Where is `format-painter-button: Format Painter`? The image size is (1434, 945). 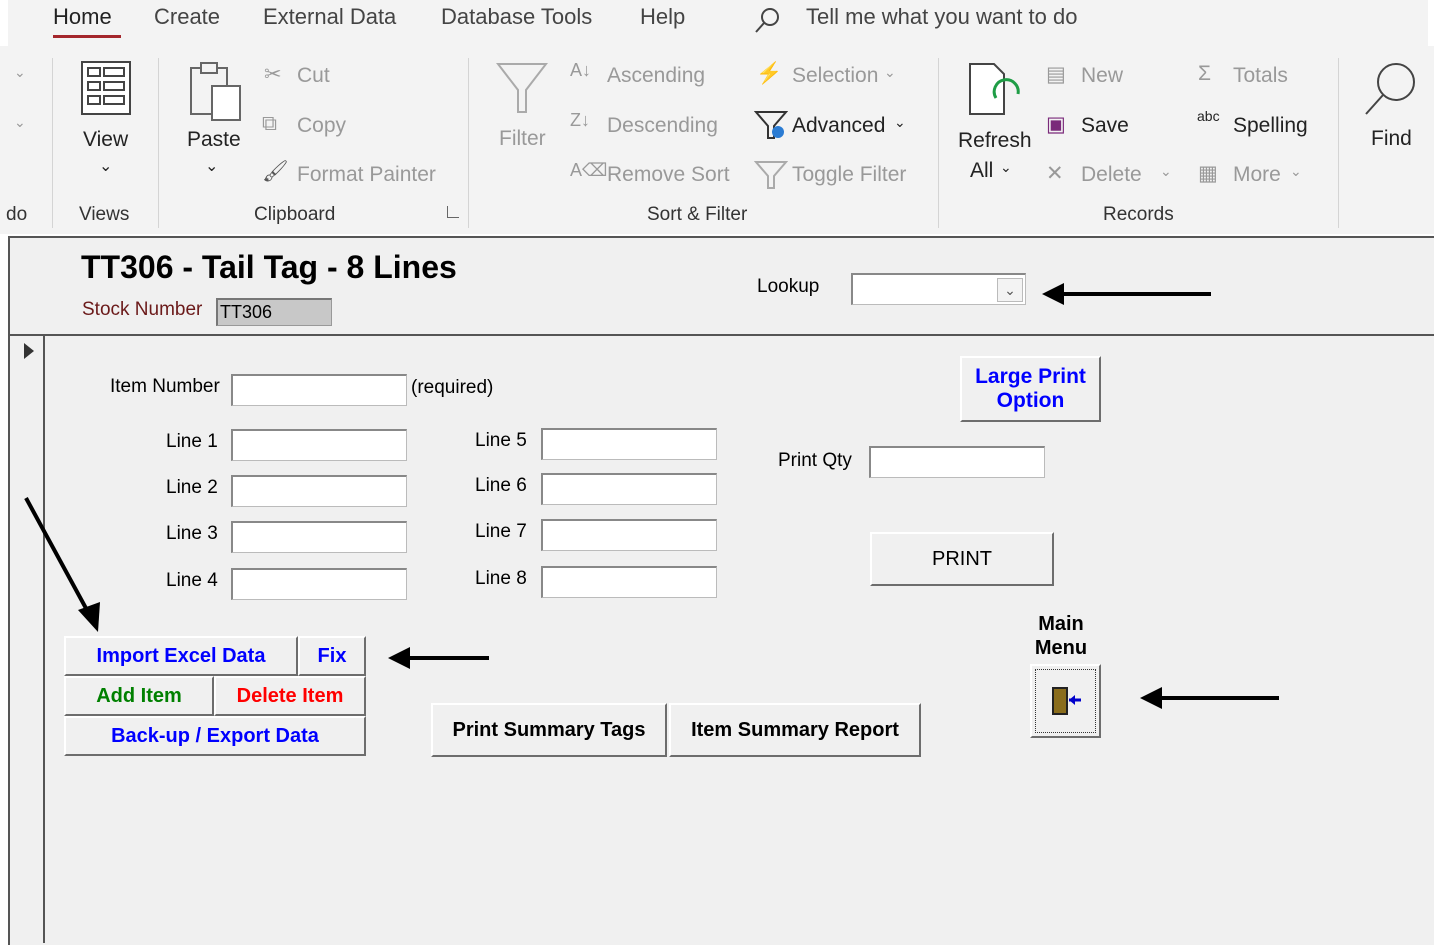
format-painter-button: Format Painter is located at coordinates (366, 175).